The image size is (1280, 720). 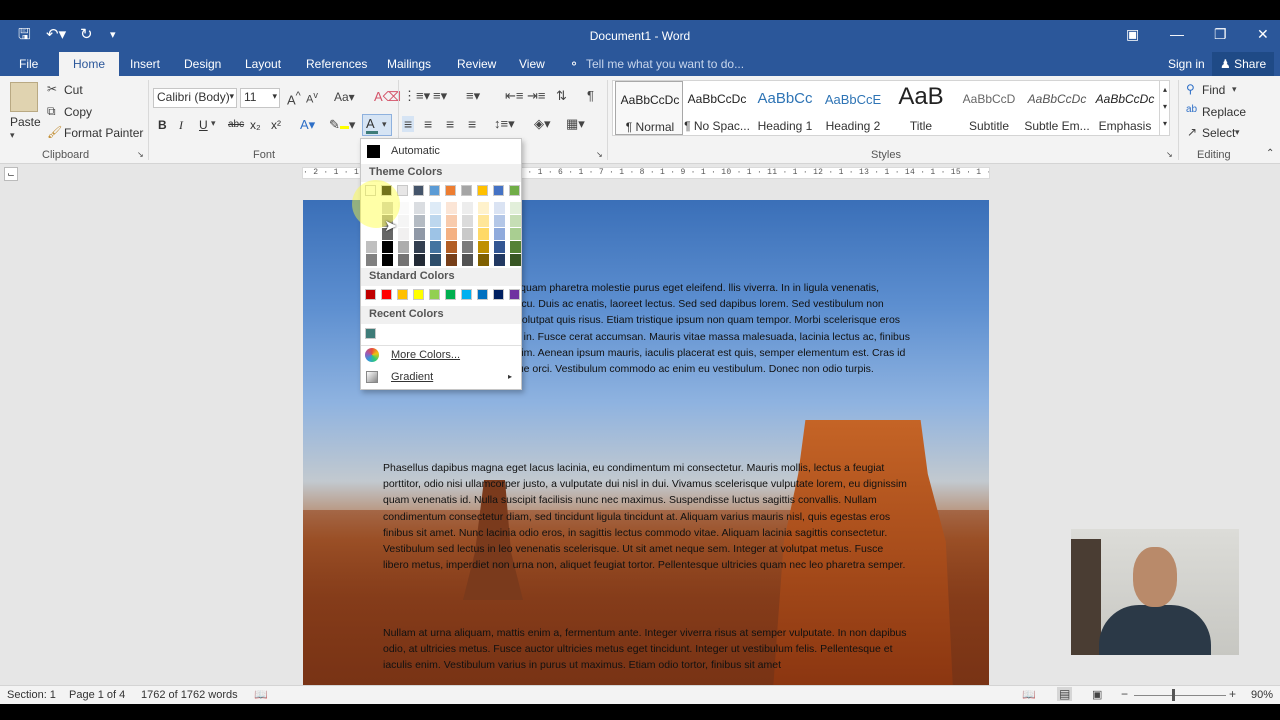 I want to click on subscript-button: x₂, so click(x=255, y=125).